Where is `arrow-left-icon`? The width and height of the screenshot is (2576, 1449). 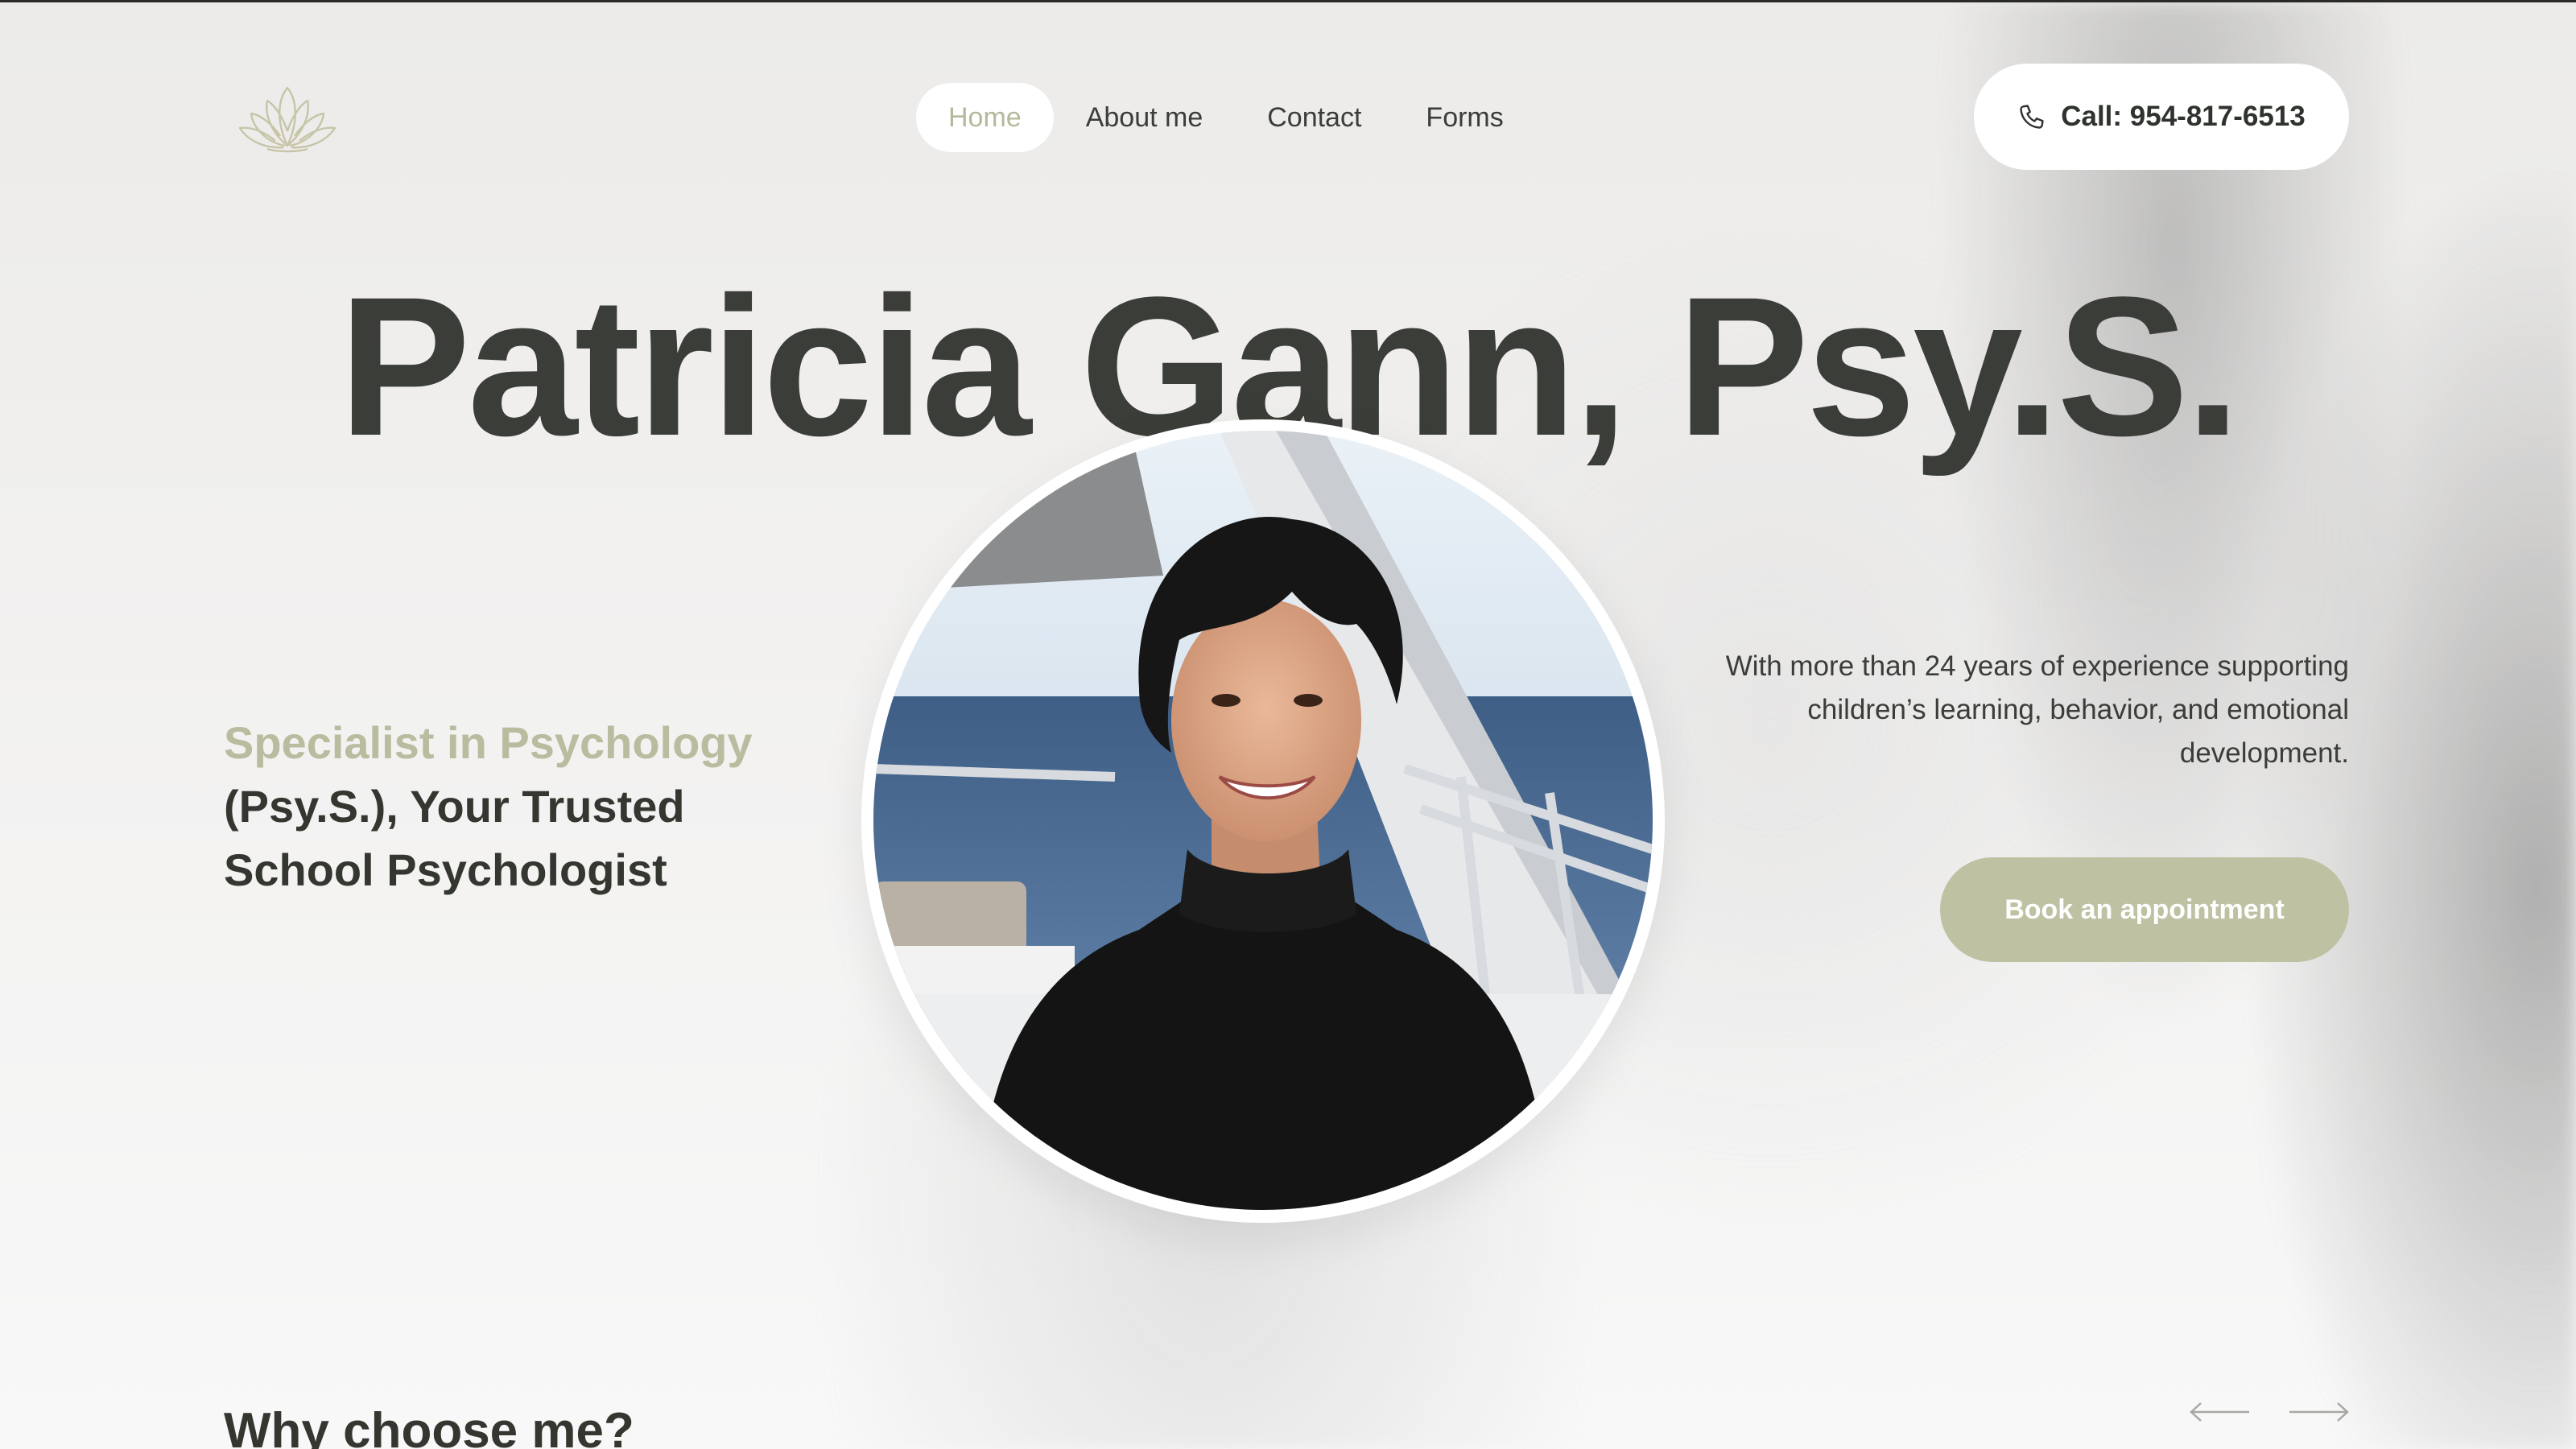
arrow-left-icon is located at coordinates (2219, 1411).